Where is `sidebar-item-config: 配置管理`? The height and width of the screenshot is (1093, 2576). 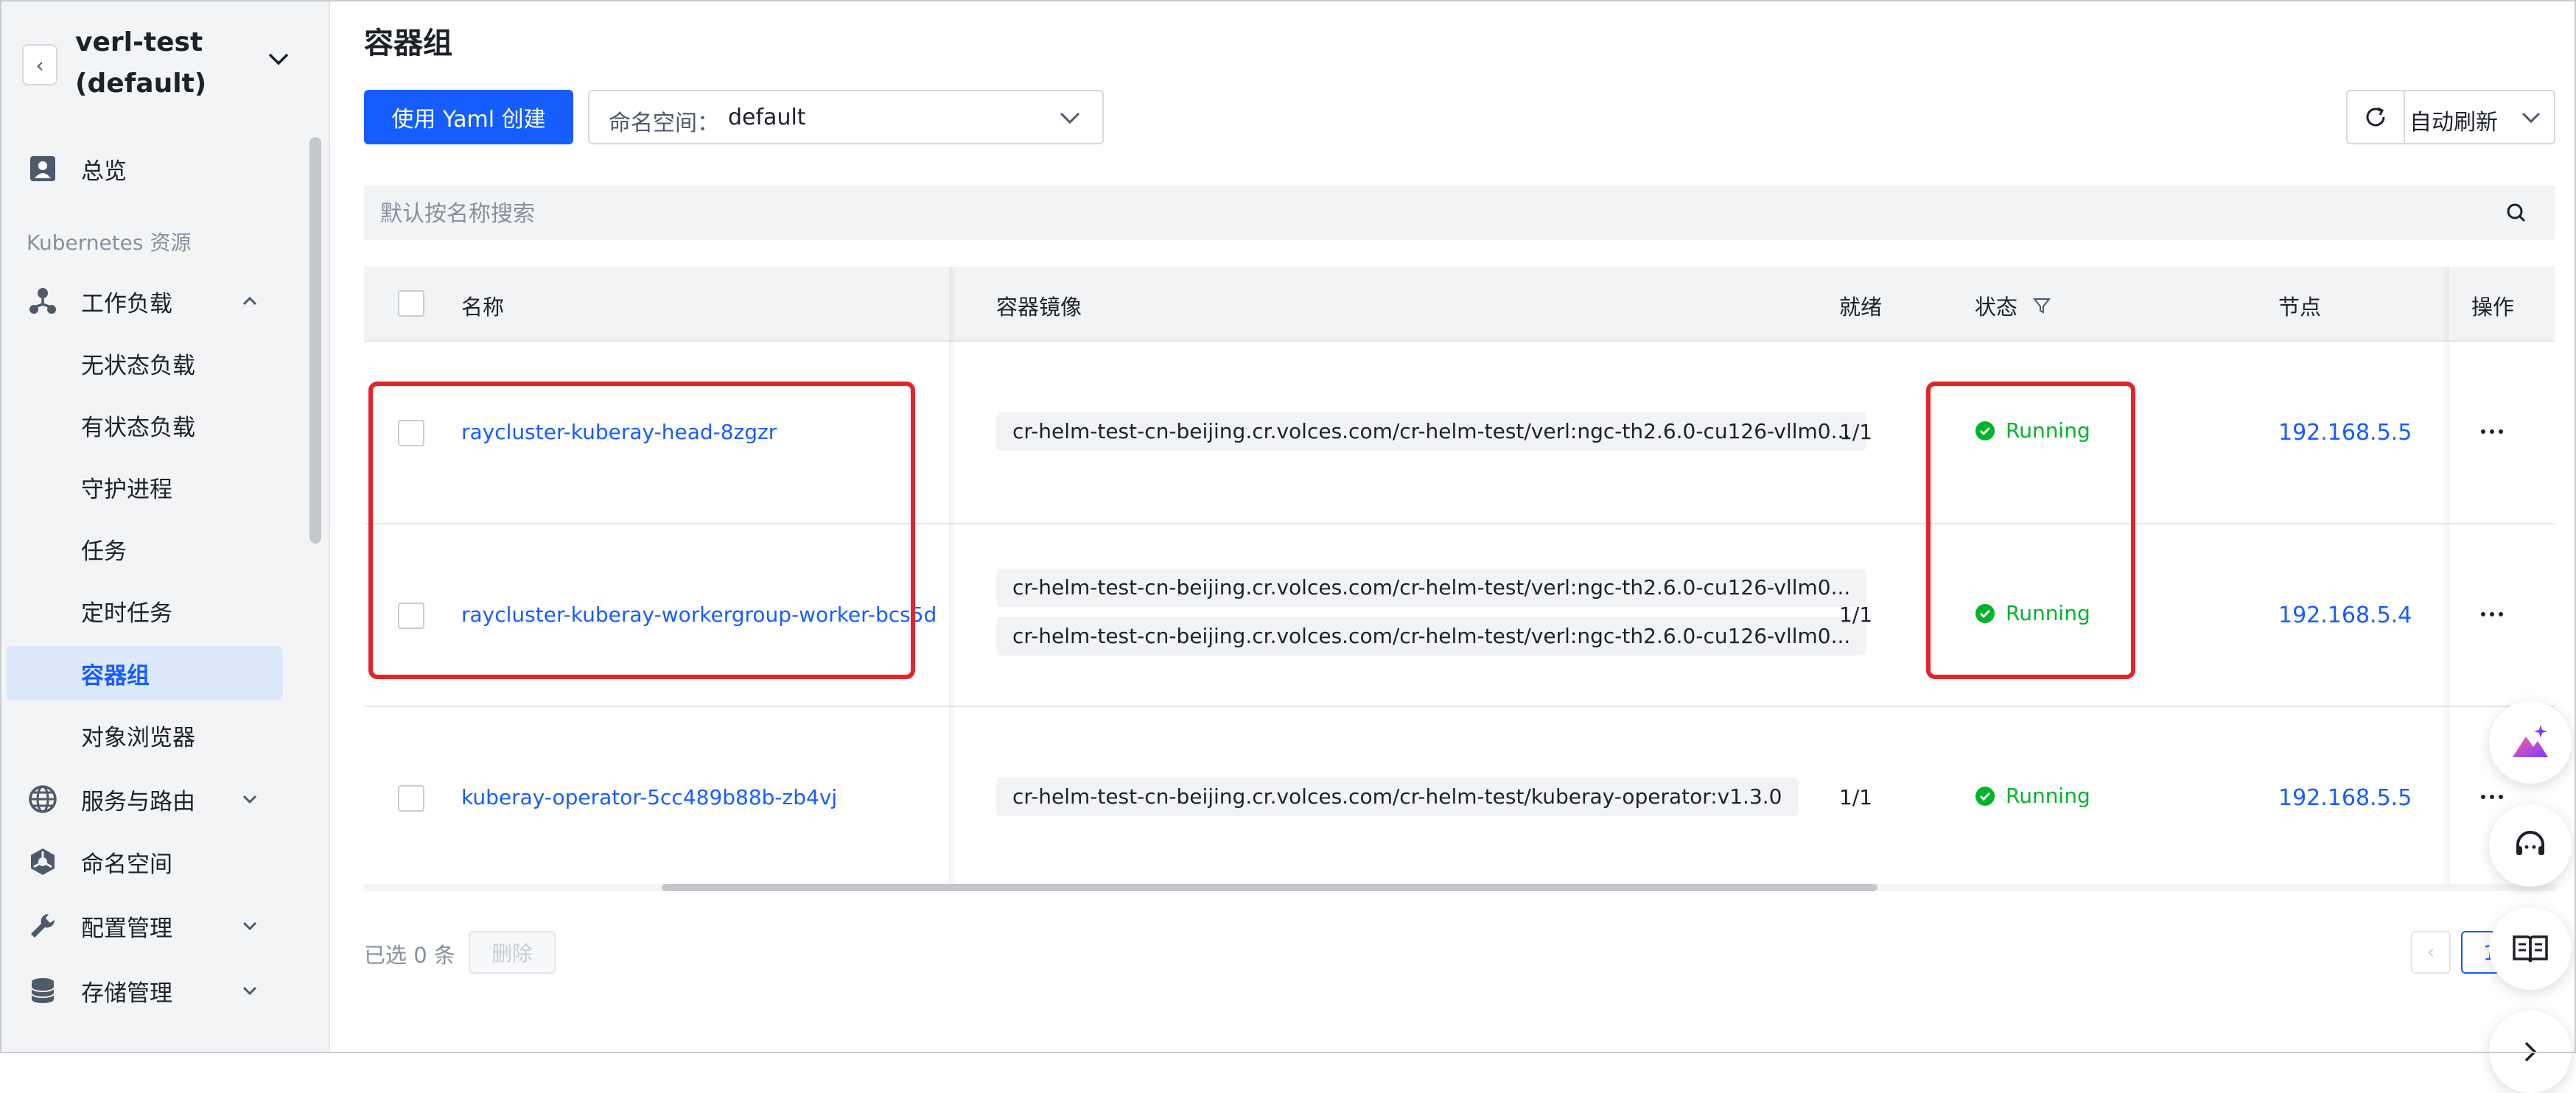
sidebar-item-config: 配置管理 is located at coordinates (147, 926).